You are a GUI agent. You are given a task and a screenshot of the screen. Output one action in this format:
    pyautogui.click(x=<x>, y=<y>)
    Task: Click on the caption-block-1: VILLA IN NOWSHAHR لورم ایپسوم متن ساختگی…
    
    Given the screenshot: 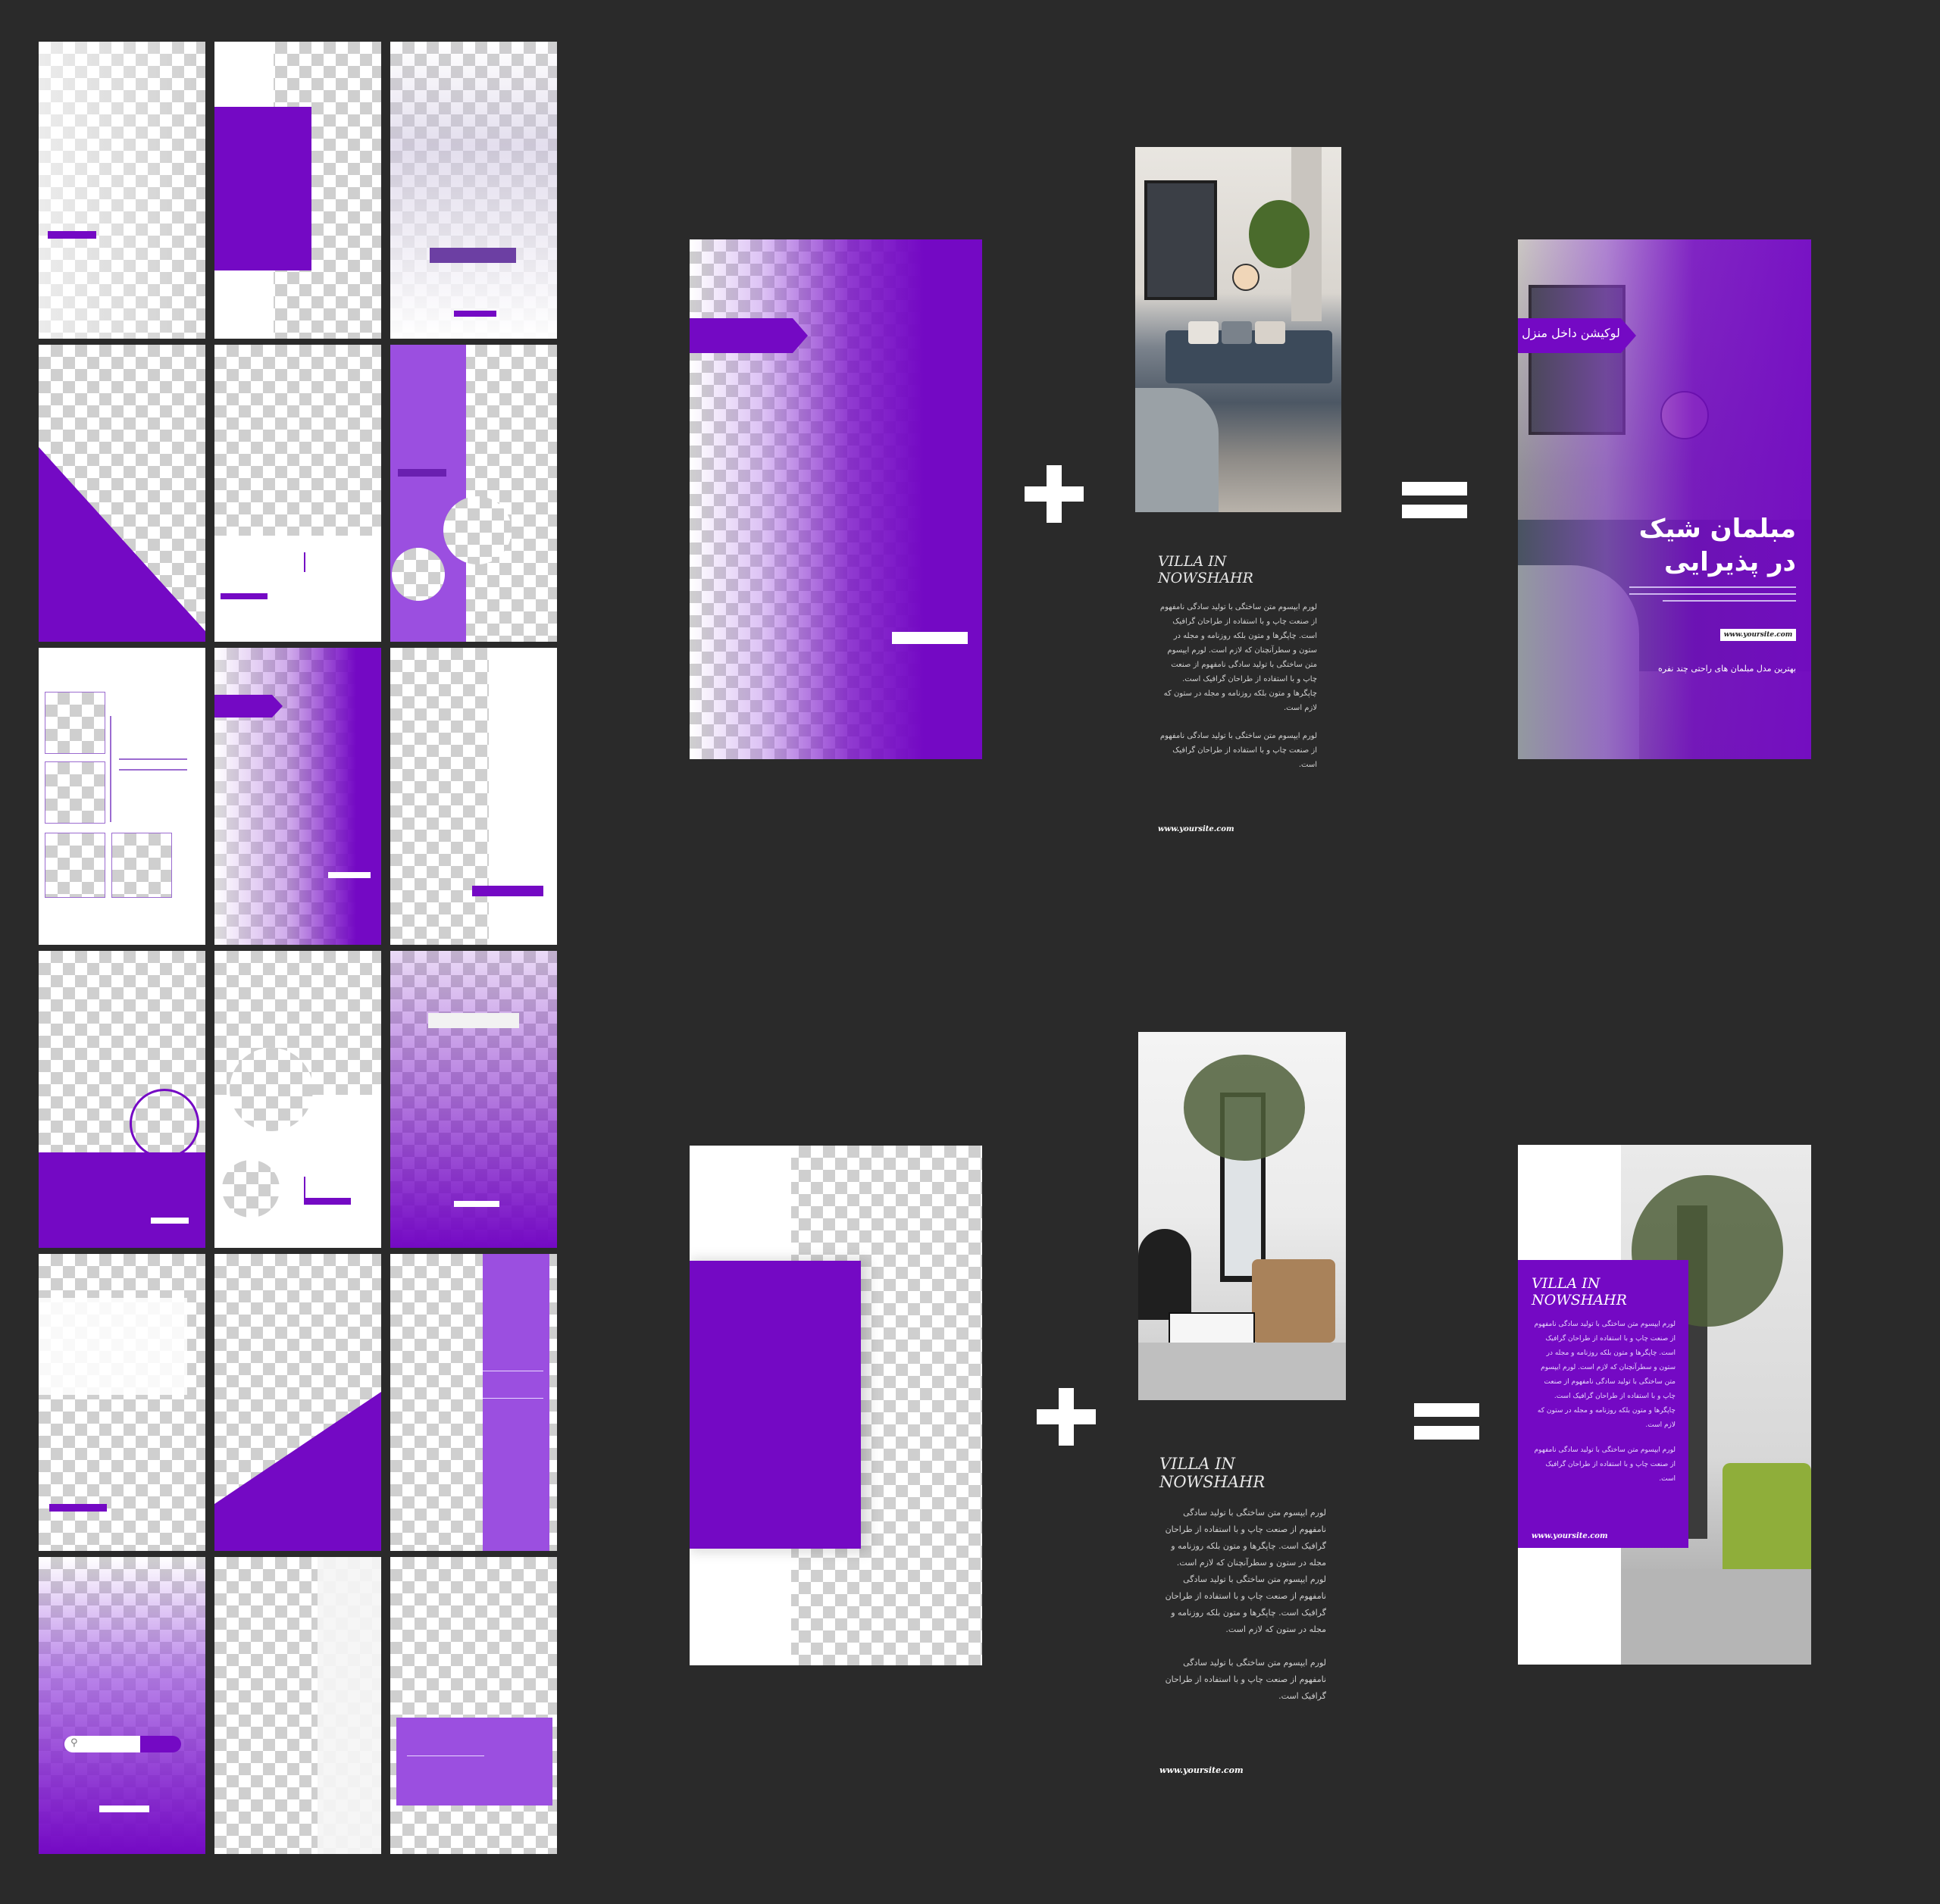 What is the action you would take?
    pyautogui.click(x=1237, y=693)
    